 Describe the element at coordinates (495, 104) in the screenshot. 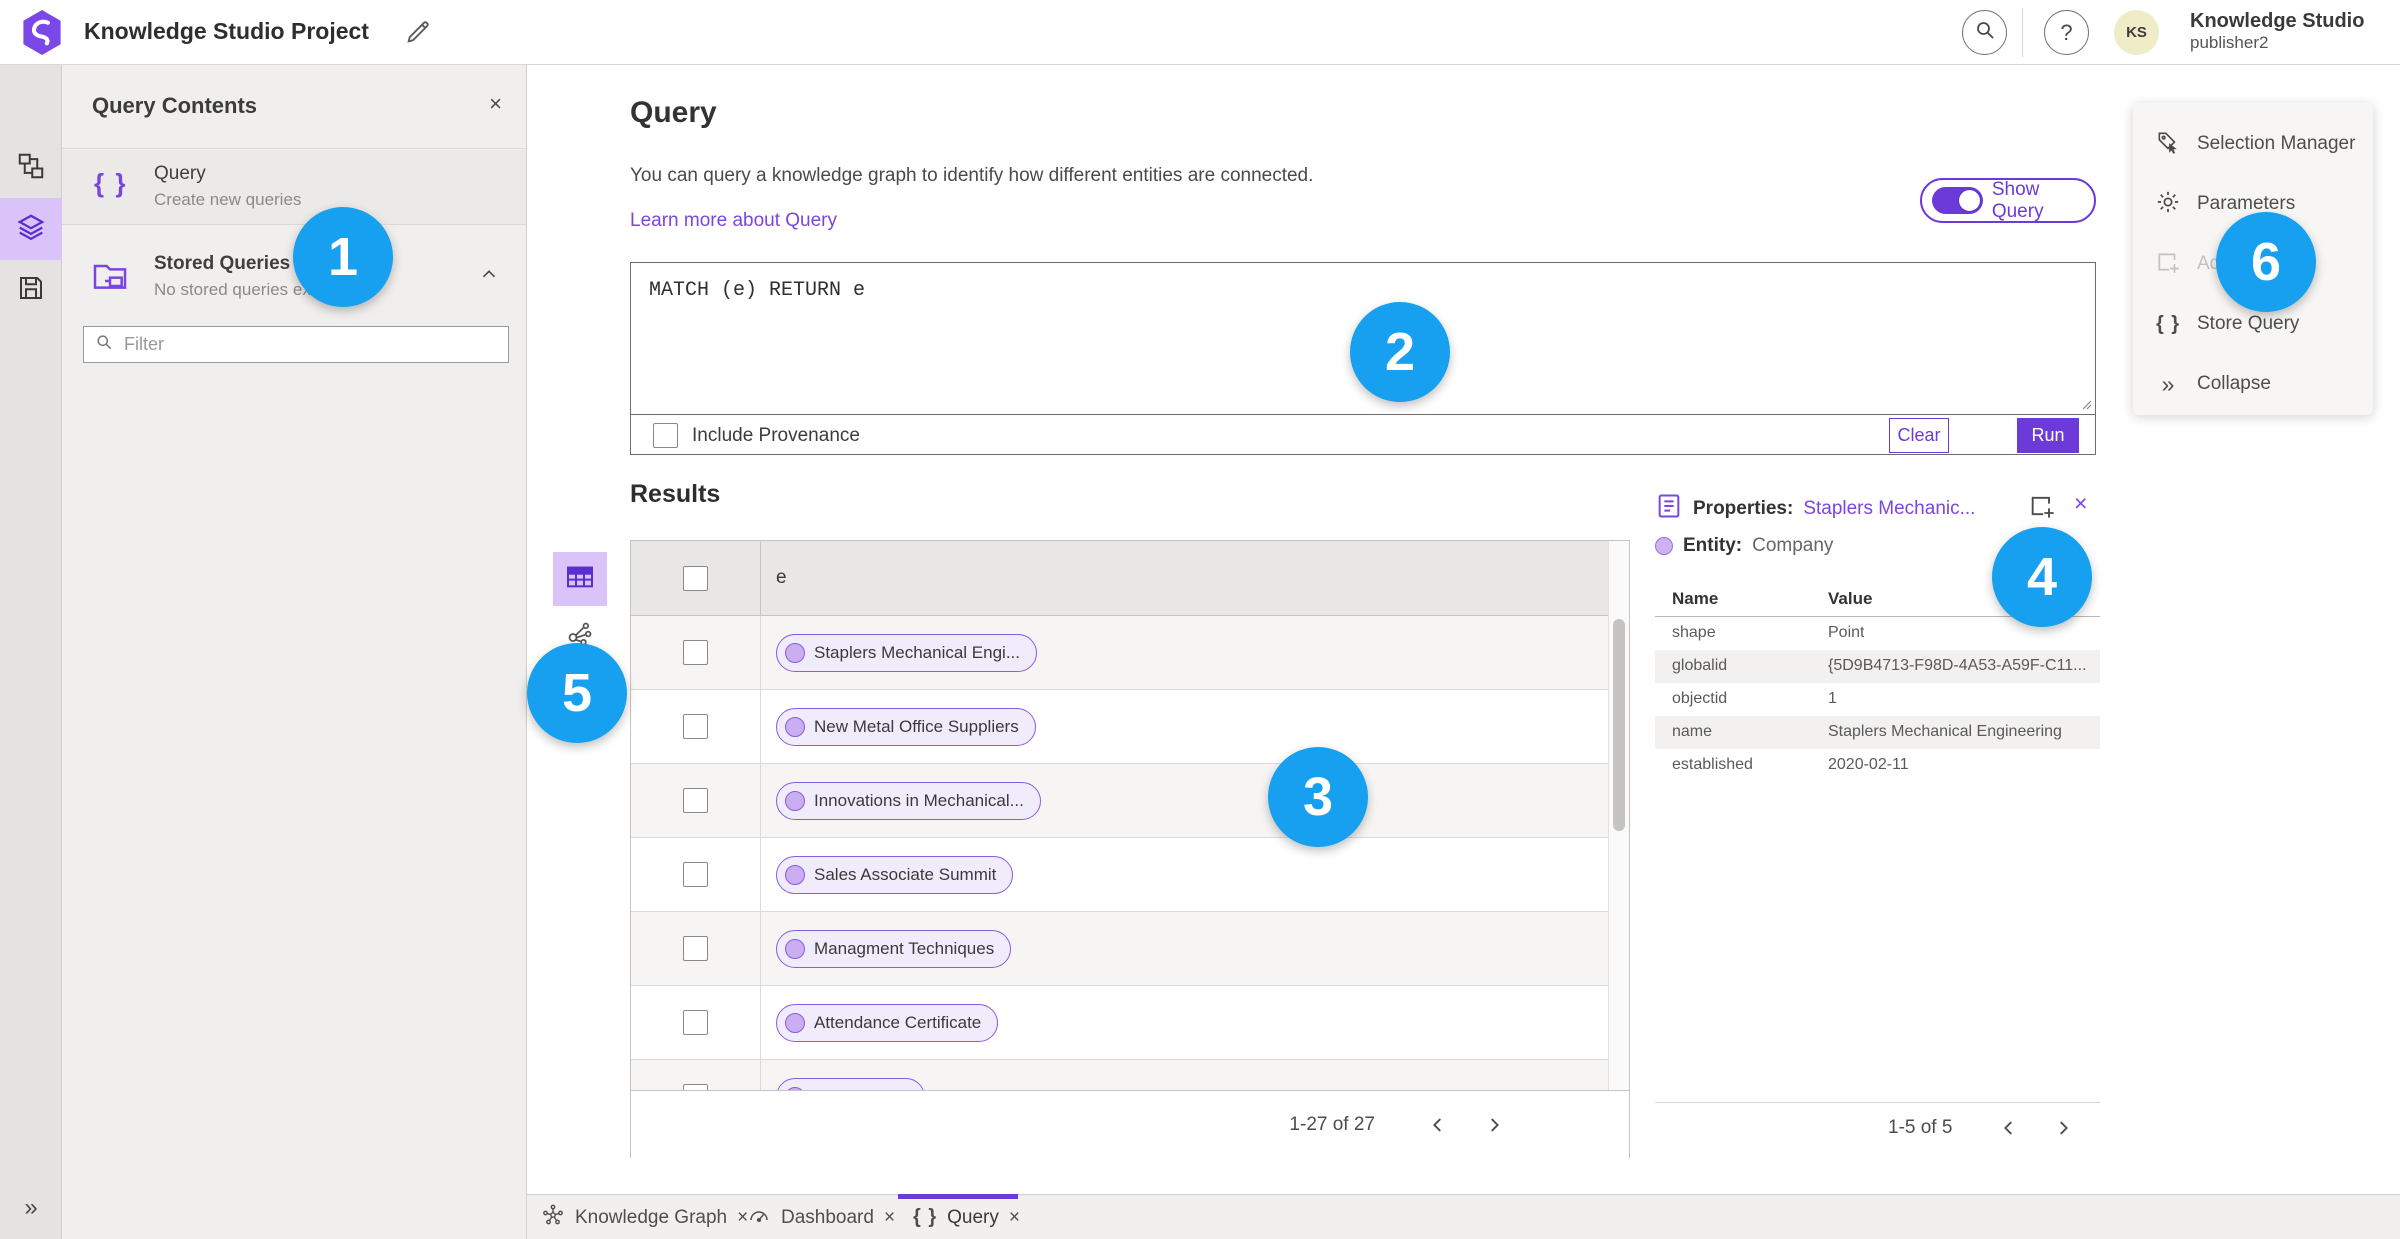

I see `close-panel-icon: ×` at that location.